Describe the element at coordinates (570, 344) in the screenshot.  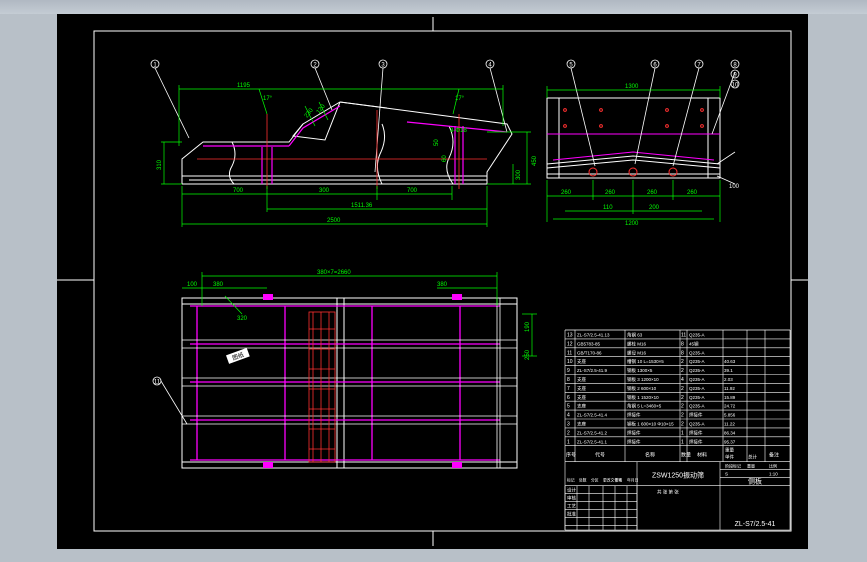
I see `parts-row-no: 12` at that location.